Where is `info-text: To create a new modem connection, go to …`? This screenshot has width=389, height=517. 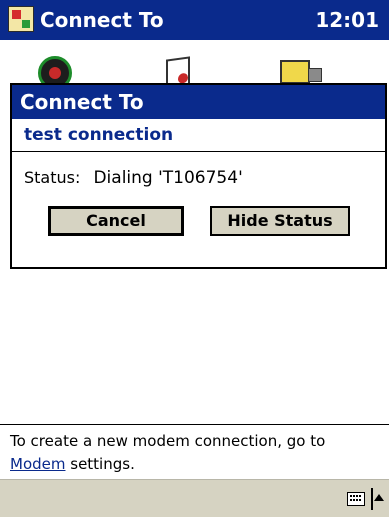
info-text: To create a new modem connection, go to … is located at coordinates (194, 452).